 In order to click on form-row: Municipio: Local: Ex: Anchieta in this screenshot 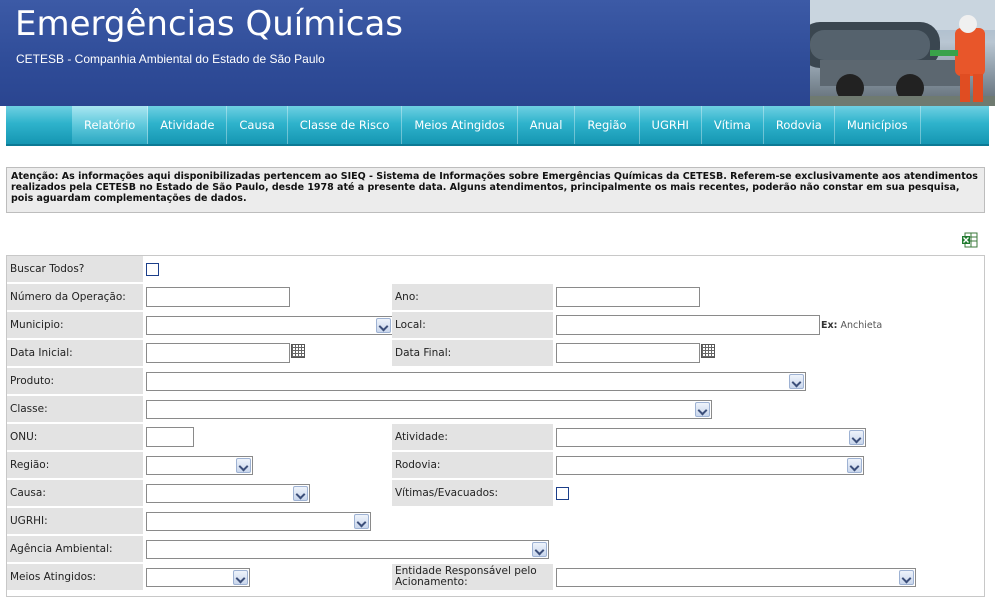, I will do `click(495, 326)`.